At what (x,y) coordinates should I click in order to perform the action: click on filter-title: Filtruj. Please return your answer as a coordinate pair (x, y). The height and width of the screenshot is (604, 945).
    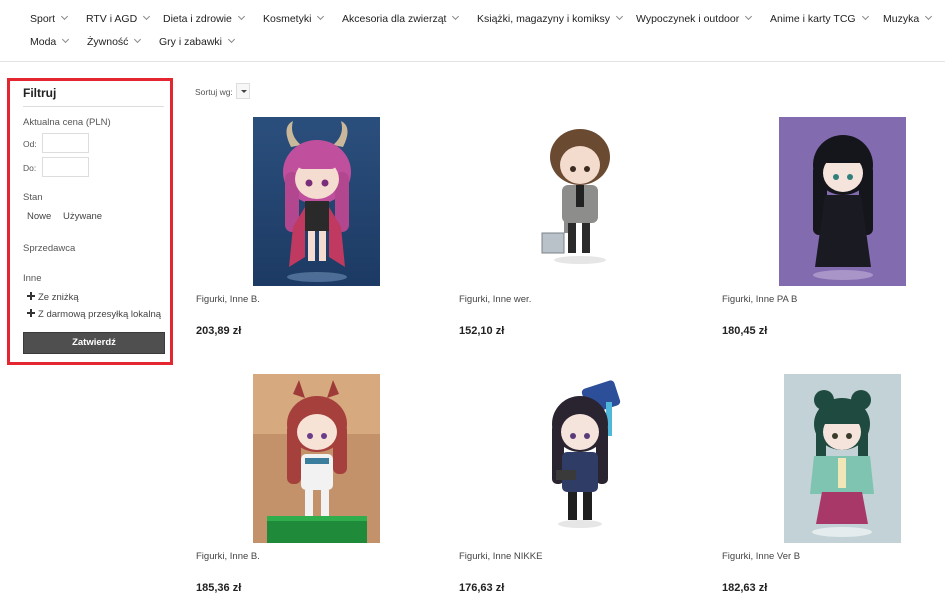
    Looking at the image, I should click on (40, 93).